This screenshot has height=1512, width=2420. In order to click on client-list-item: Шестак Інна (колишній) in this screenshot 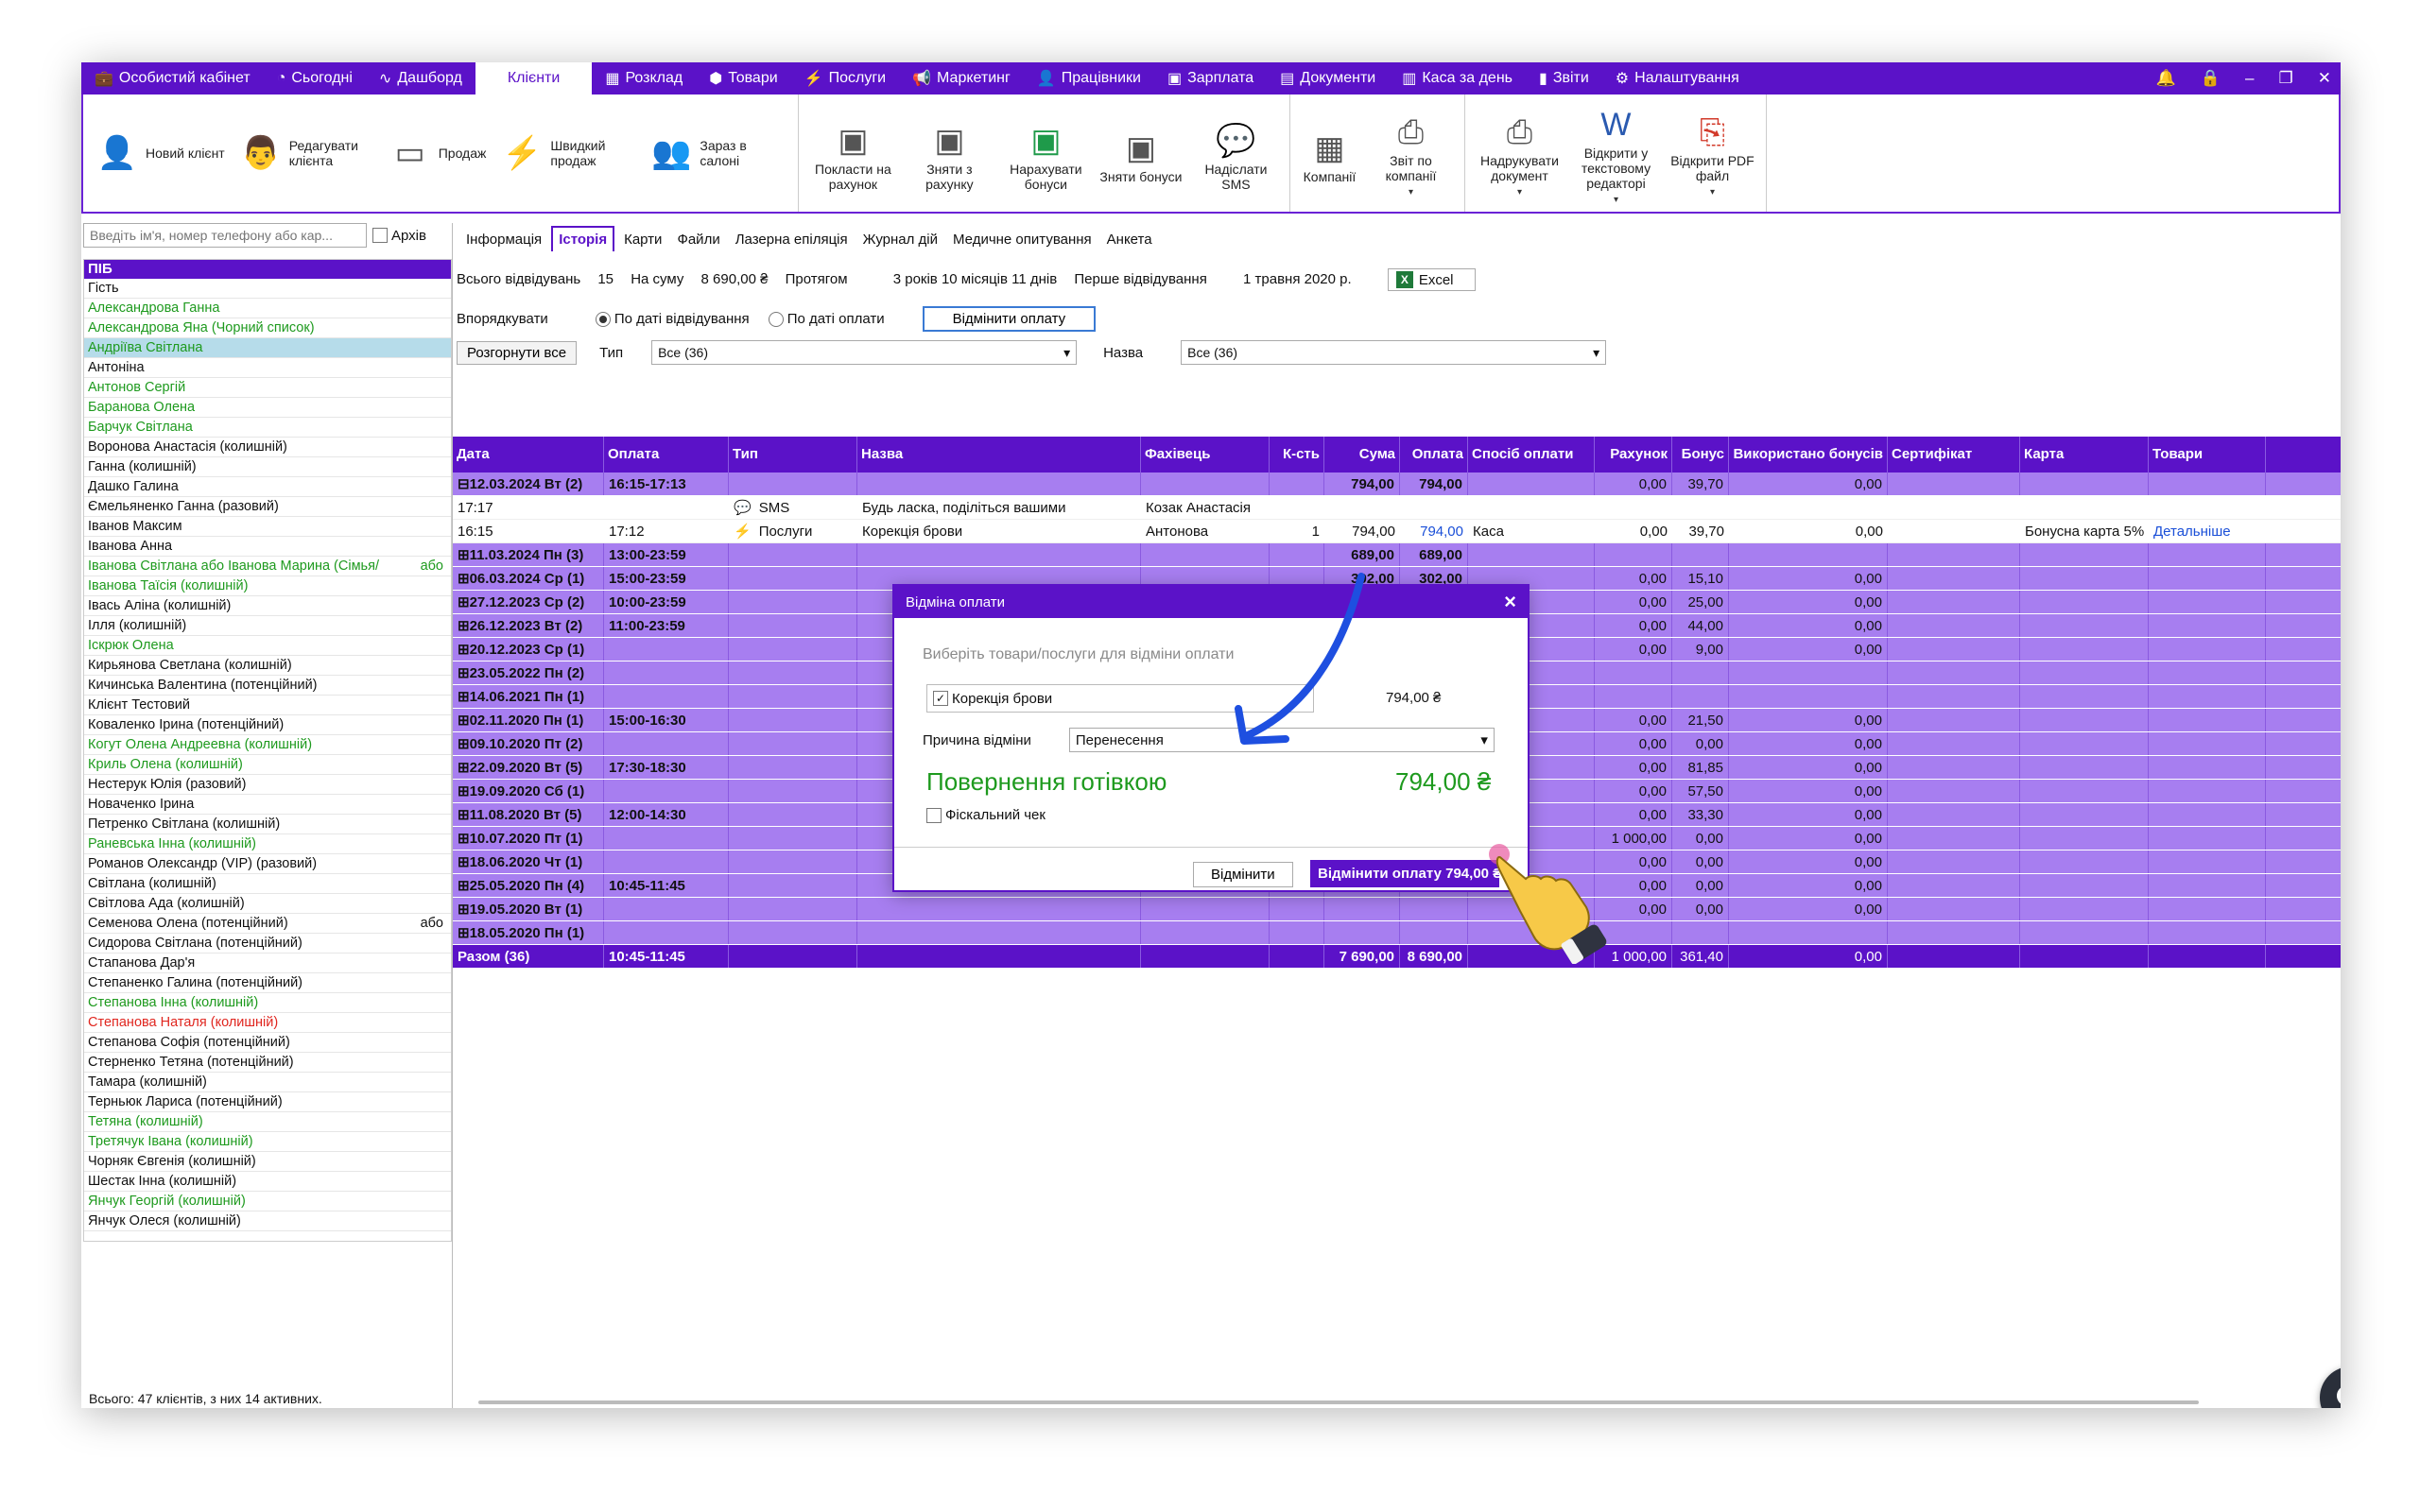, I will do `click(267, 1182)`.